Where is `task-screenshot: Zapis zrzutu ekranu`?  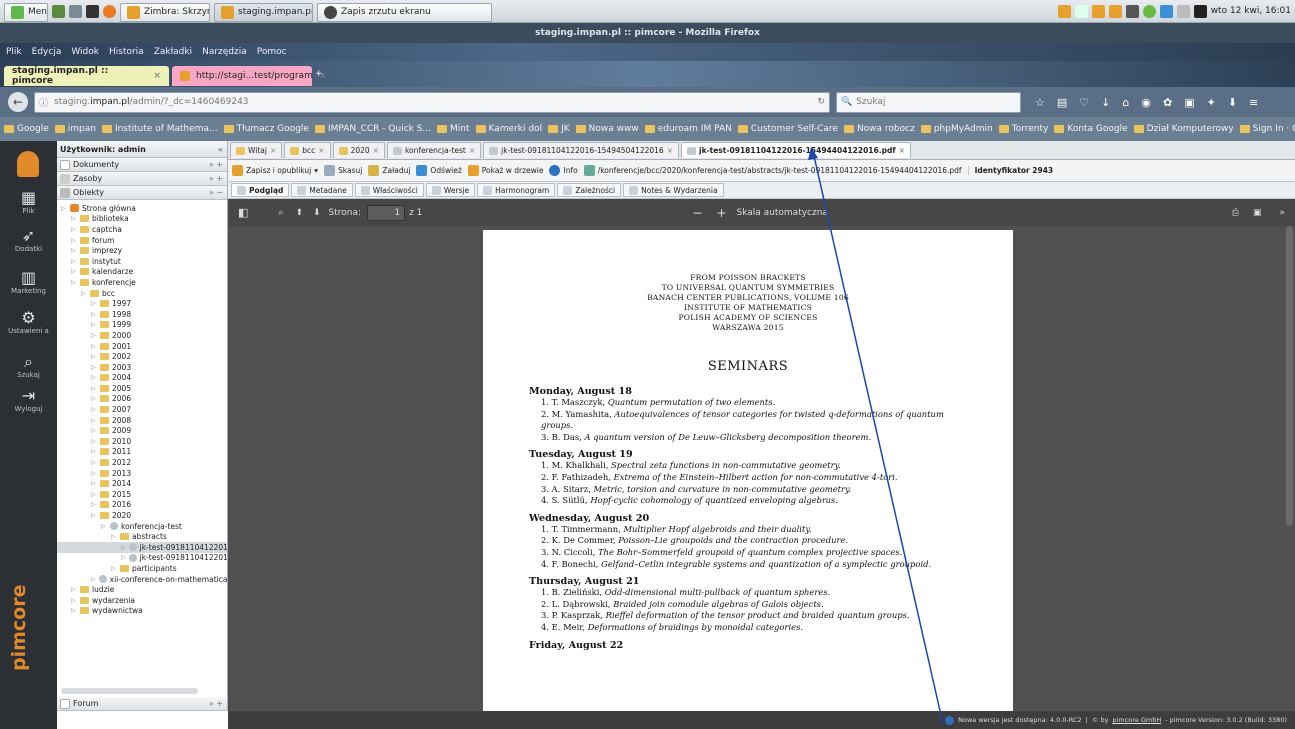
task-screenshot: Zapis zrzutu ekranu is located at coordinates (404, 12).